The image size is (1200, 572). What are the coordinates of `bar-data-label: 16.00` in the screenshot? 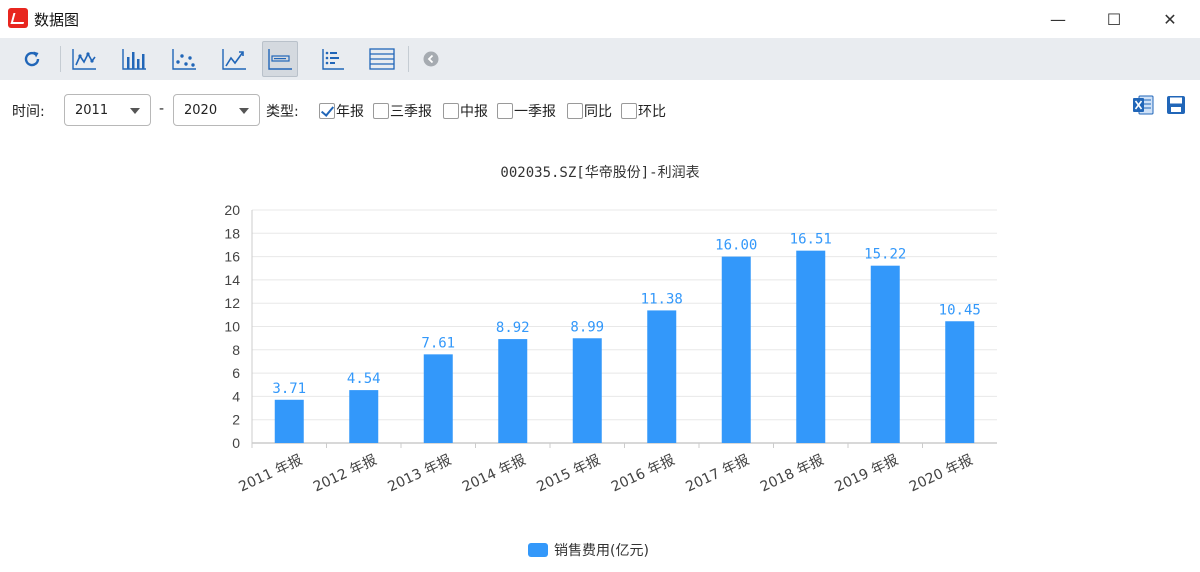 It's located at (736, 246).